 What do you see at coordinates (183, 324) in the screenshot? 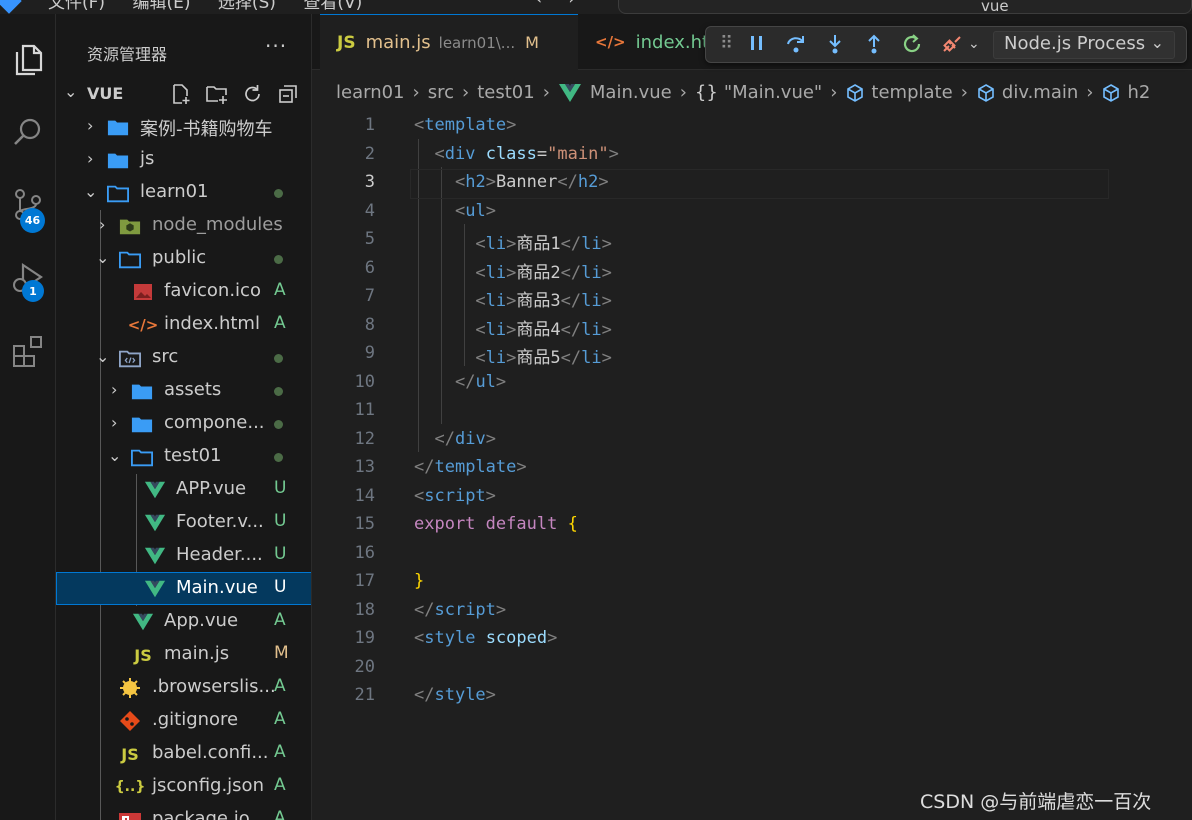
I see `tree-item-index-html: </> index.html A` at bounding box center [183, 324].